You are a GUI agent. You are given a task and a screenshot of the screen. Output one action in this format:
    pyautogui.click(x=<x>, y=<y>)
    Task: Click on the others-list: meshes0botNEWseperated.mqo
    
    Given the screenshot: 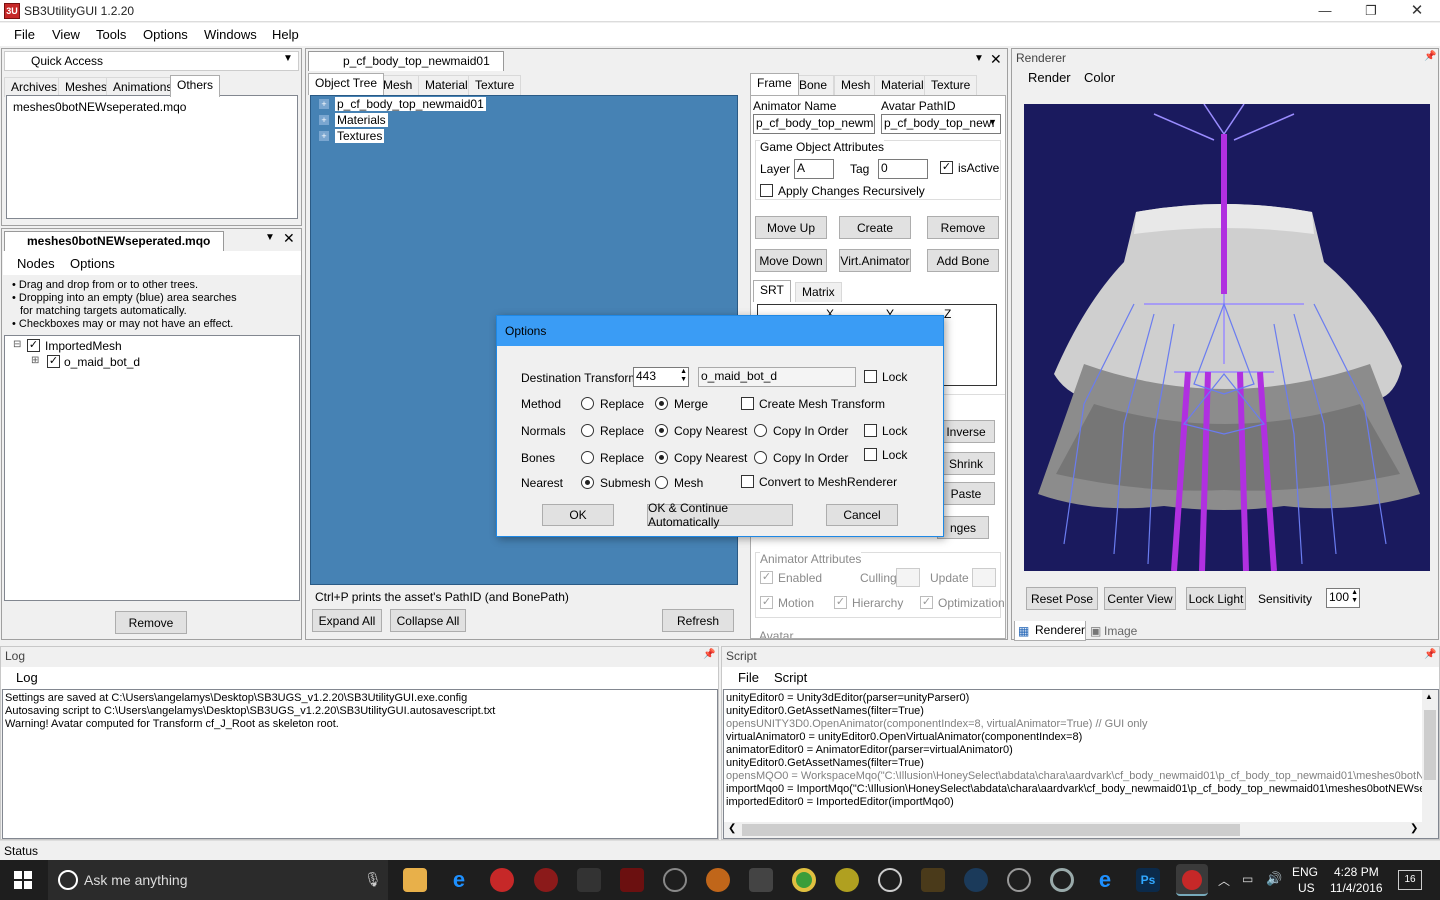 What is the action you would take?
    pyautogui.click(x=152, y=157)
    